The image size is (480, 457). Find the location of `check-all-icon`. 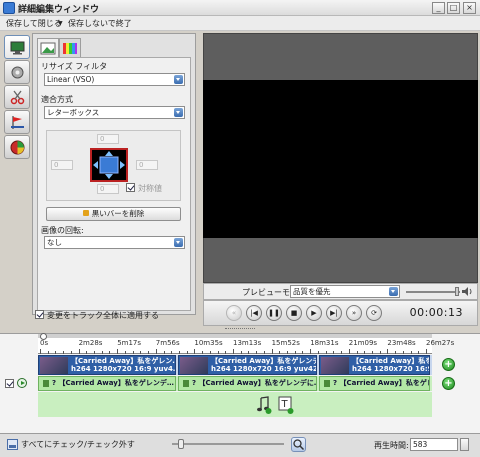

check-all-icon is located at coordinates (12, 444).